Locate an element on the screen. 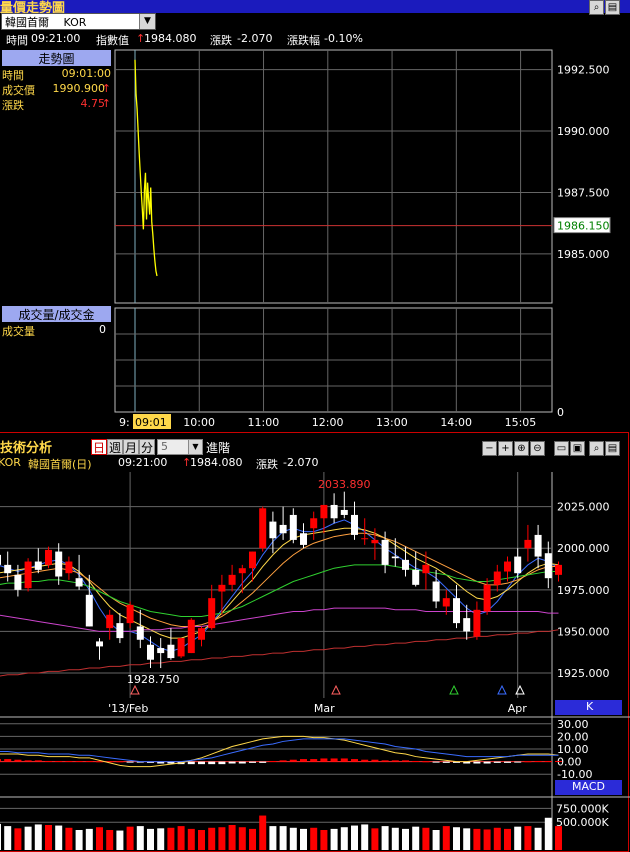 The width and height of the screenshot is (630, 852). advanced-button: 進階 is located at coordinates (218, 447).